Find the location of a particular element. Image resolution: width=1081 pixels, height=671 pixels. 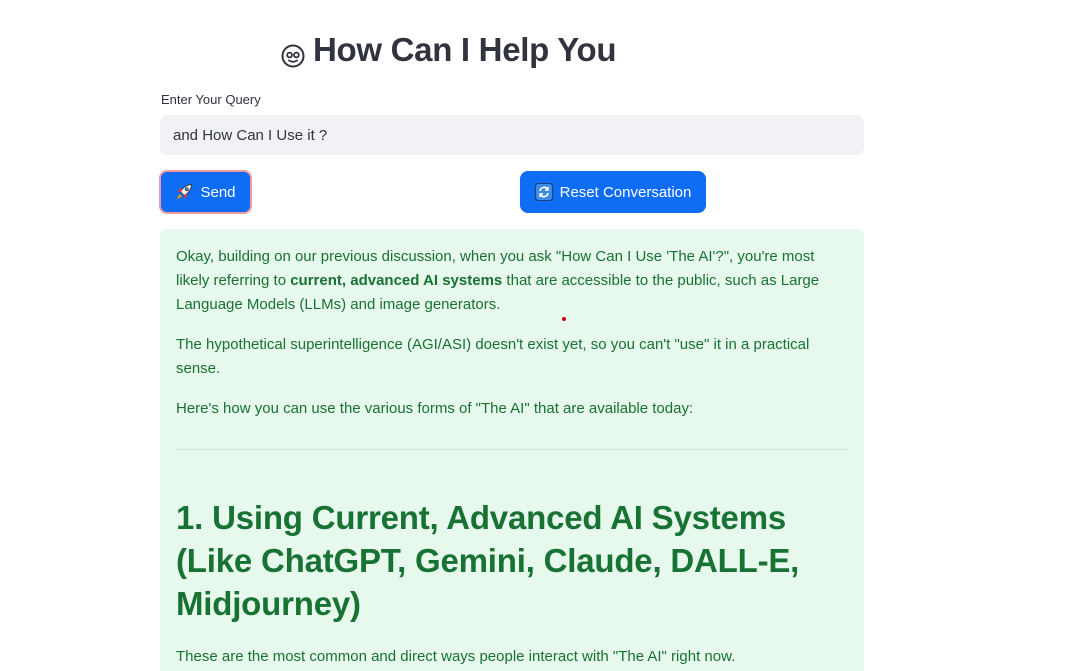

smiling-face-icon is located at coordinates (293, 53).